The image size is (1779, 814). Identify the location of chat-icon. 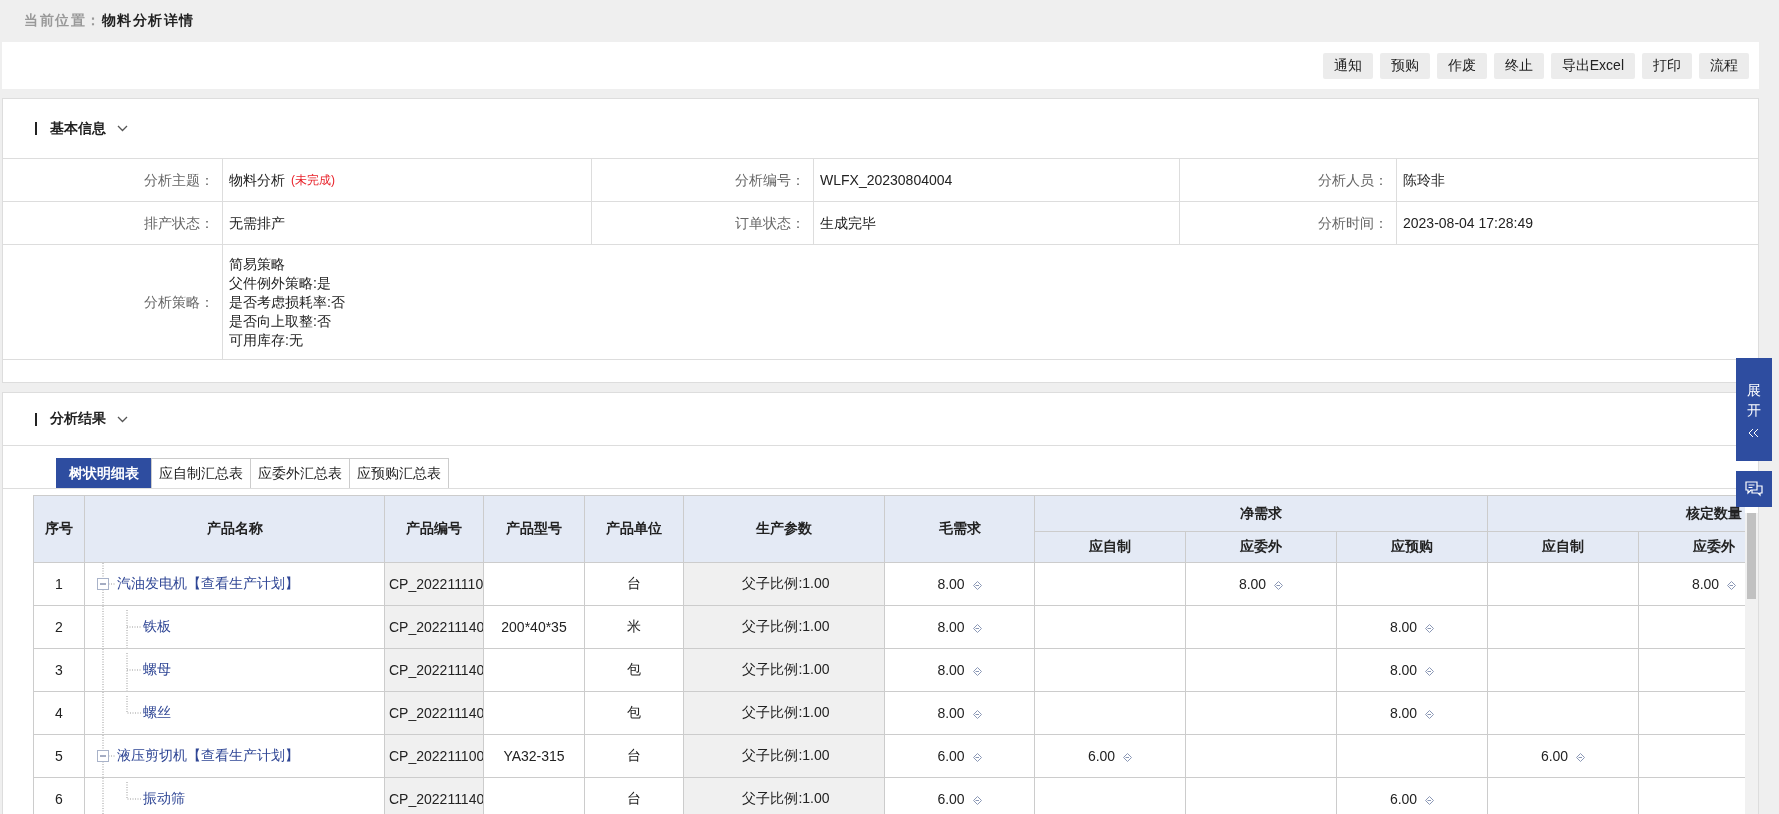
(1754, 489).